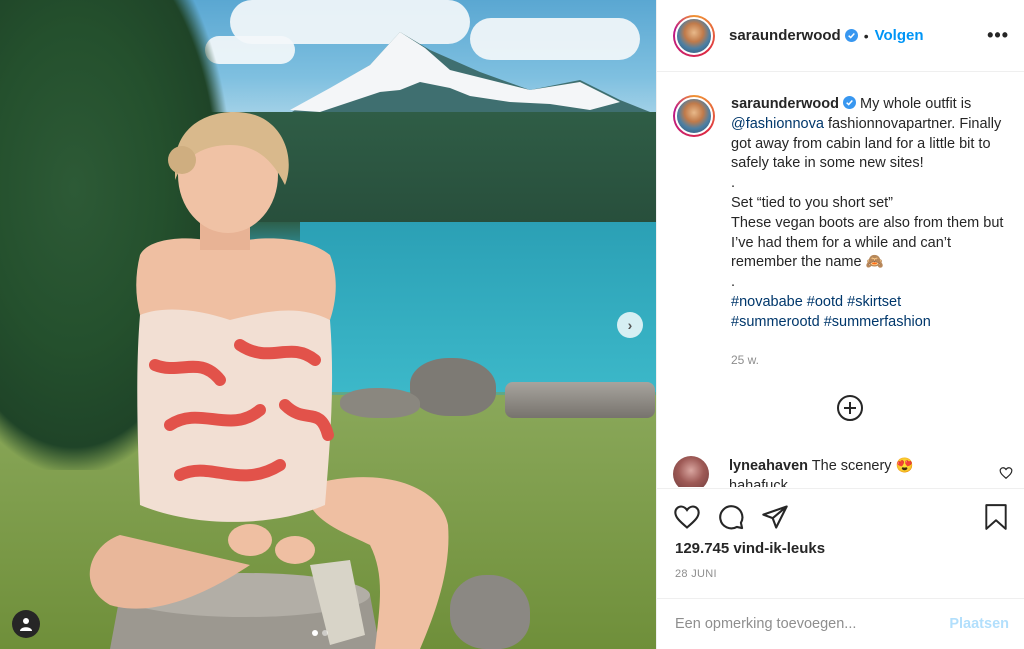  Describe the element at coordinates (812, 624) in the screenshot. I see `comment-input` at that location.